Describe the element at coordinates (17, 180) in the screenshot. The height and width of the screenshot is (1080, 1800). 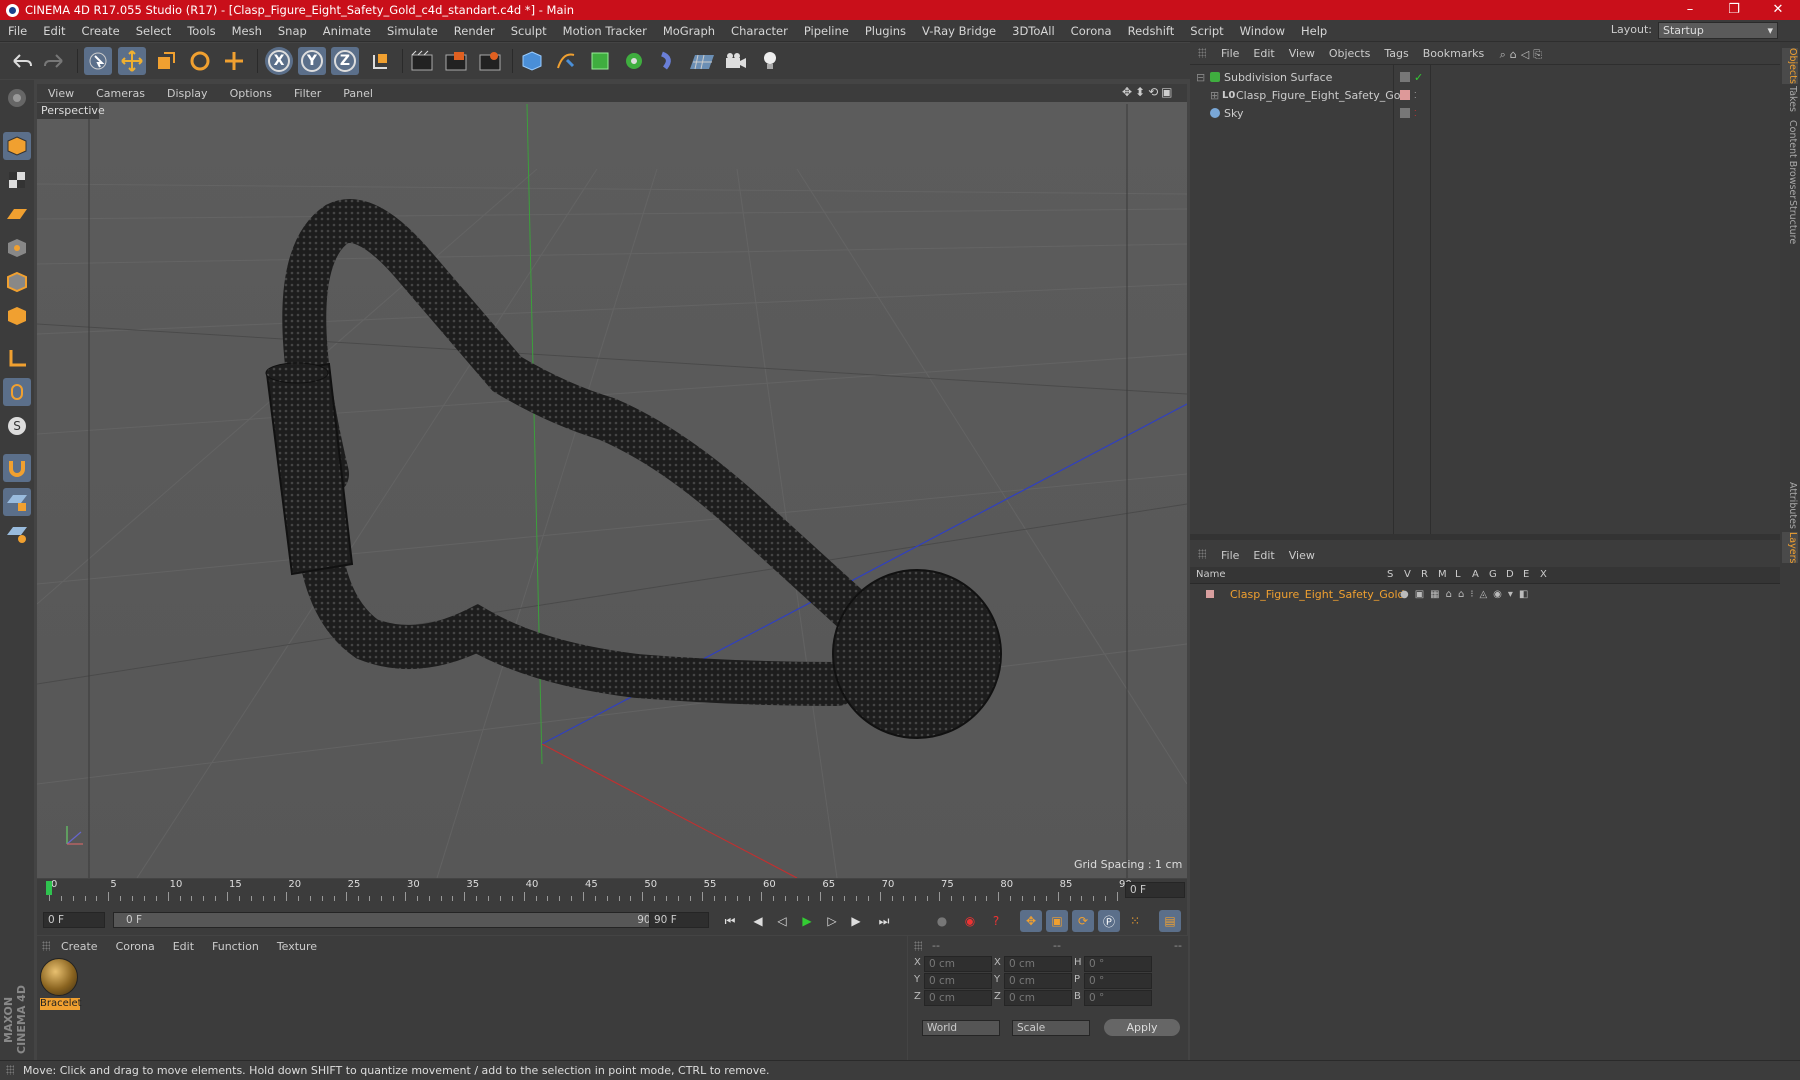
I see `texture-mode-icon` at that location.